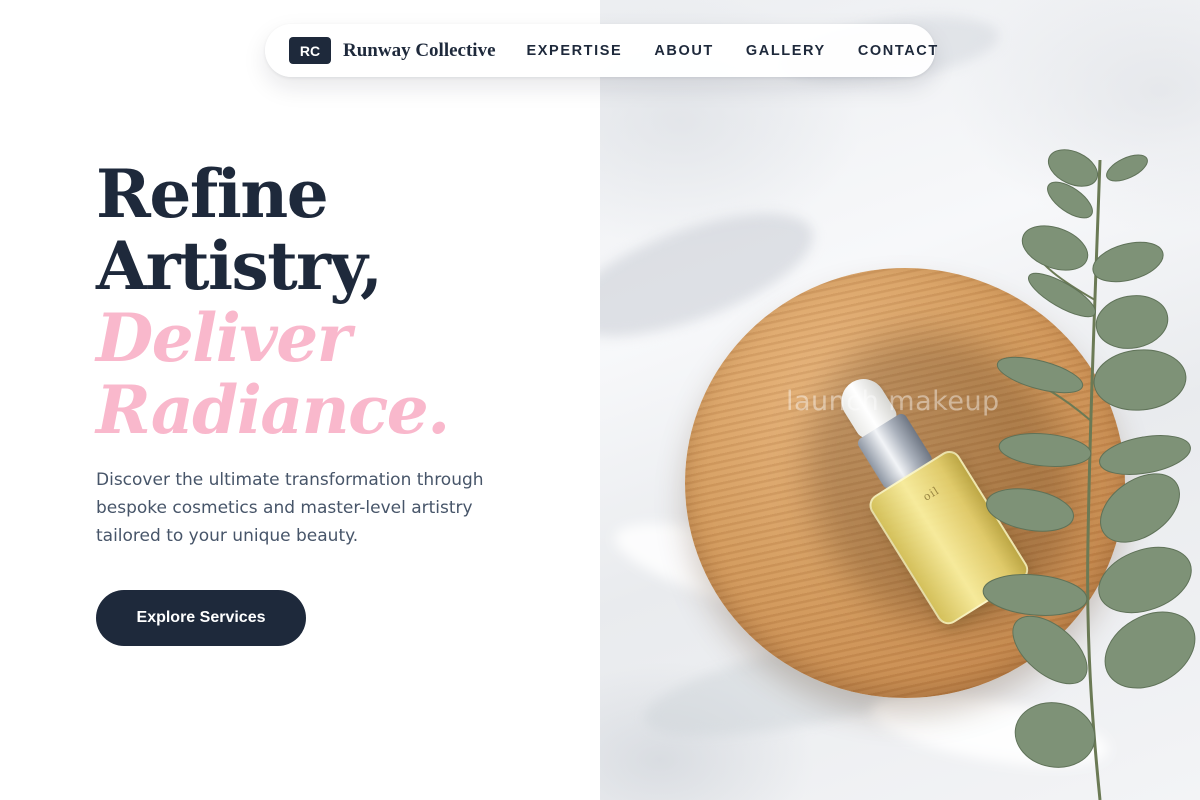  I want to click on hero-headline: Refine Artistry, Deliver Radiance., so click(273, 302).